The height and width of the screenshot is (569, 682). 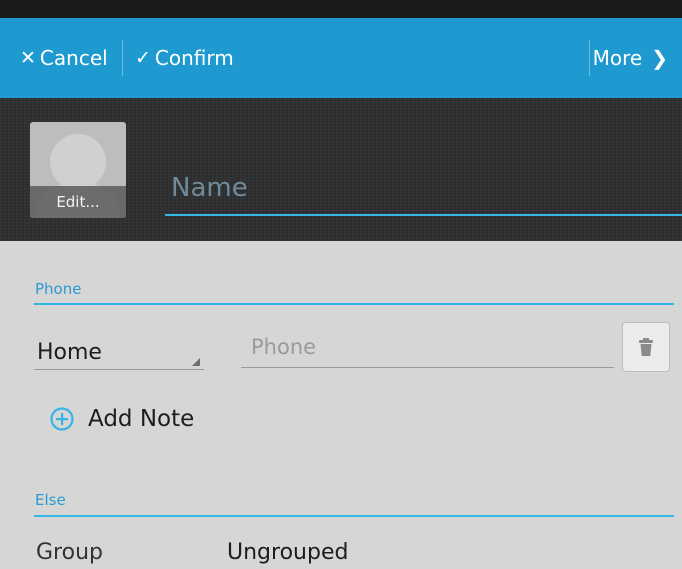 I want to click on confirm-button: ✓ Confirm, so click(x=184, y=58).